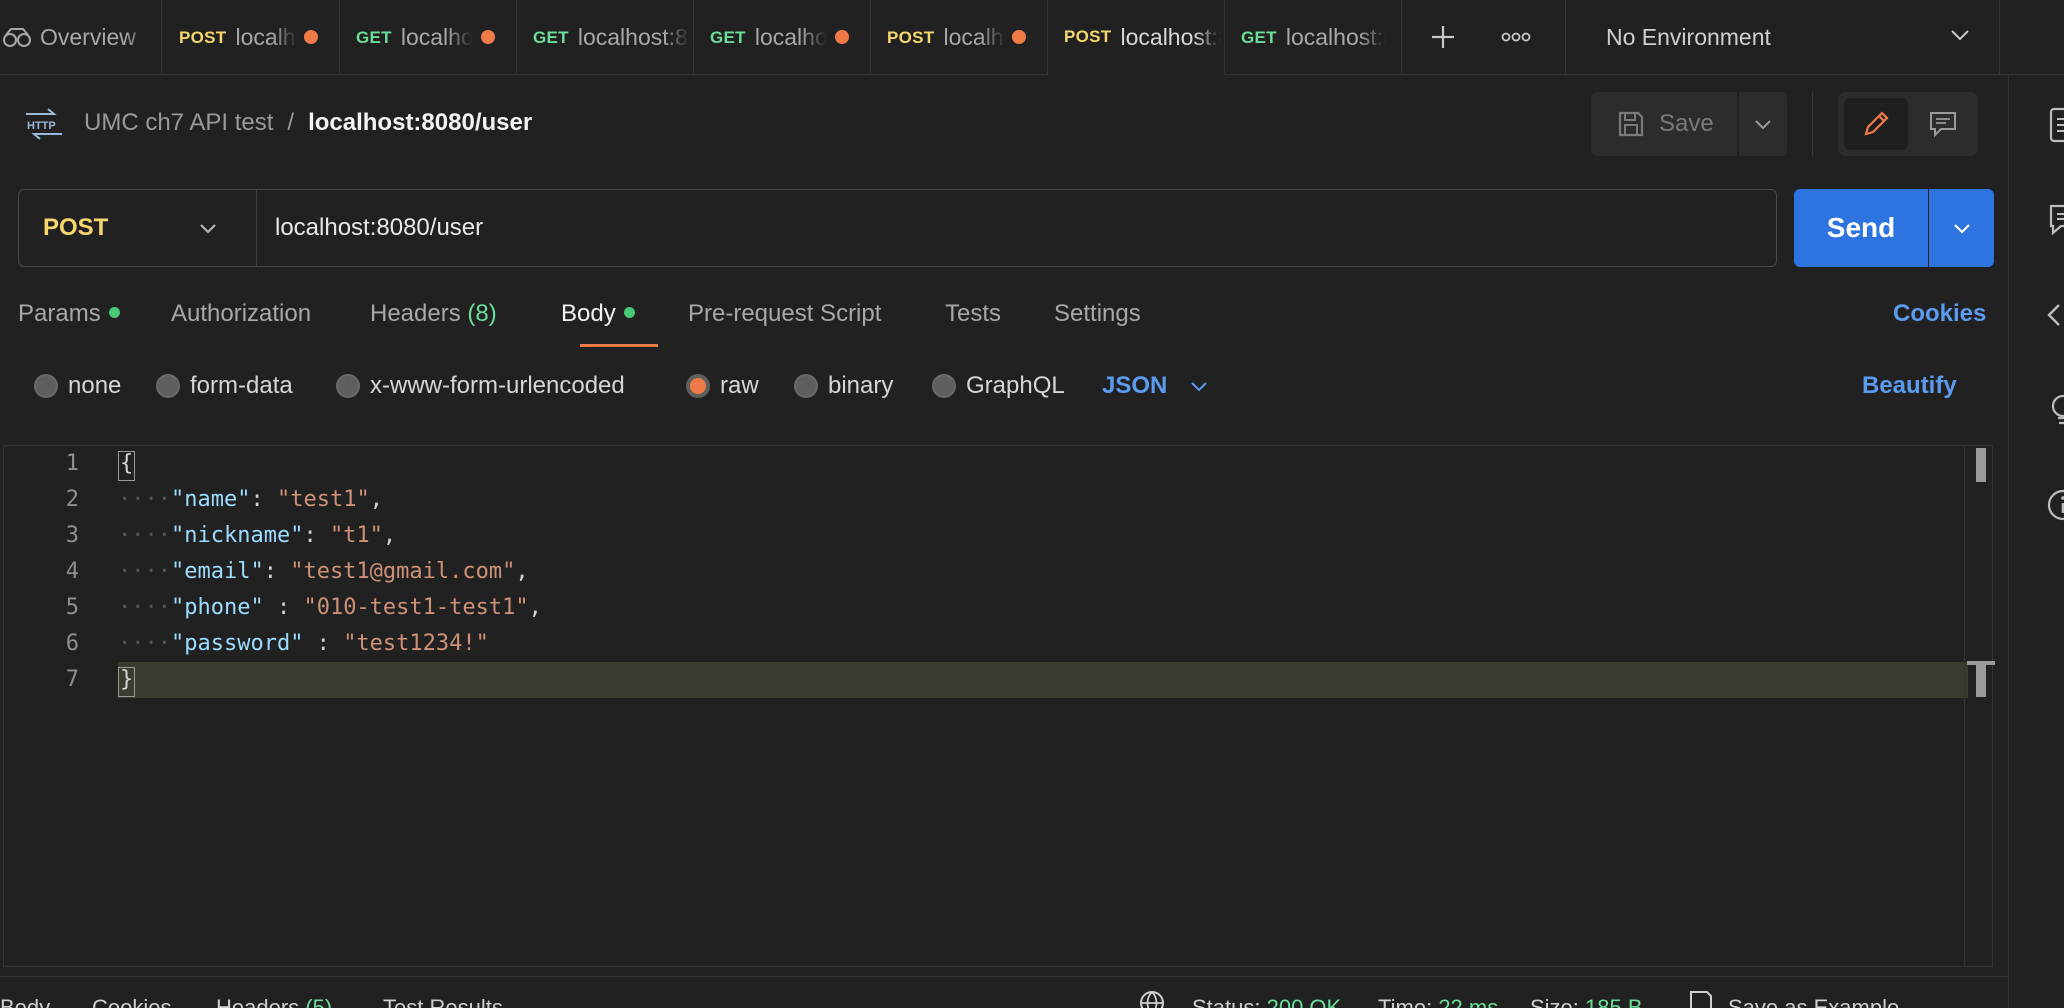  What do you see at coordinates (72, 463) in the screenshot?
I see `line-number: 1` at bounding box center [72, 463].